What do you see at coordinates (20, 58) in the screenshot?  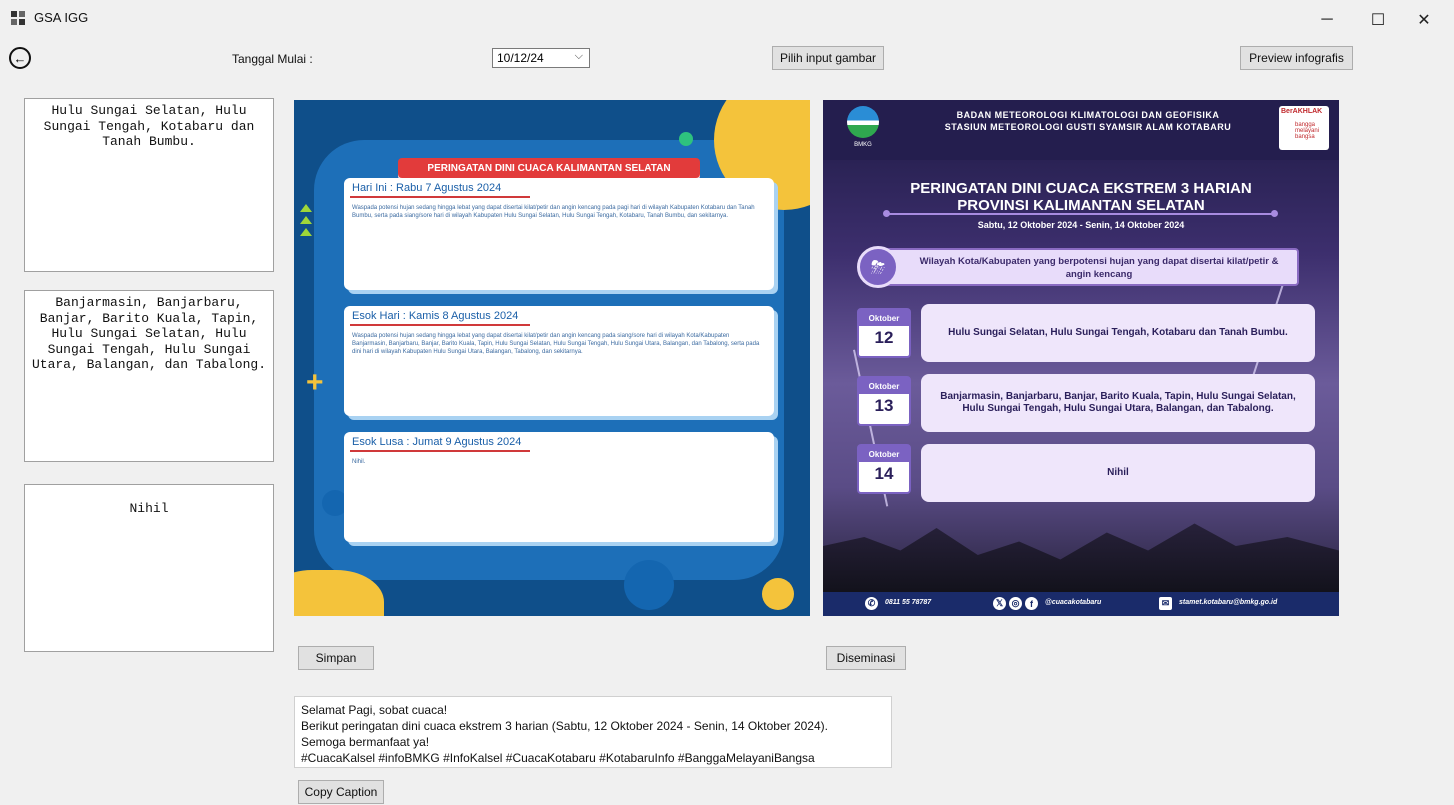 I see `back-arrow-icon: ←` at bounding box center [20, 58].